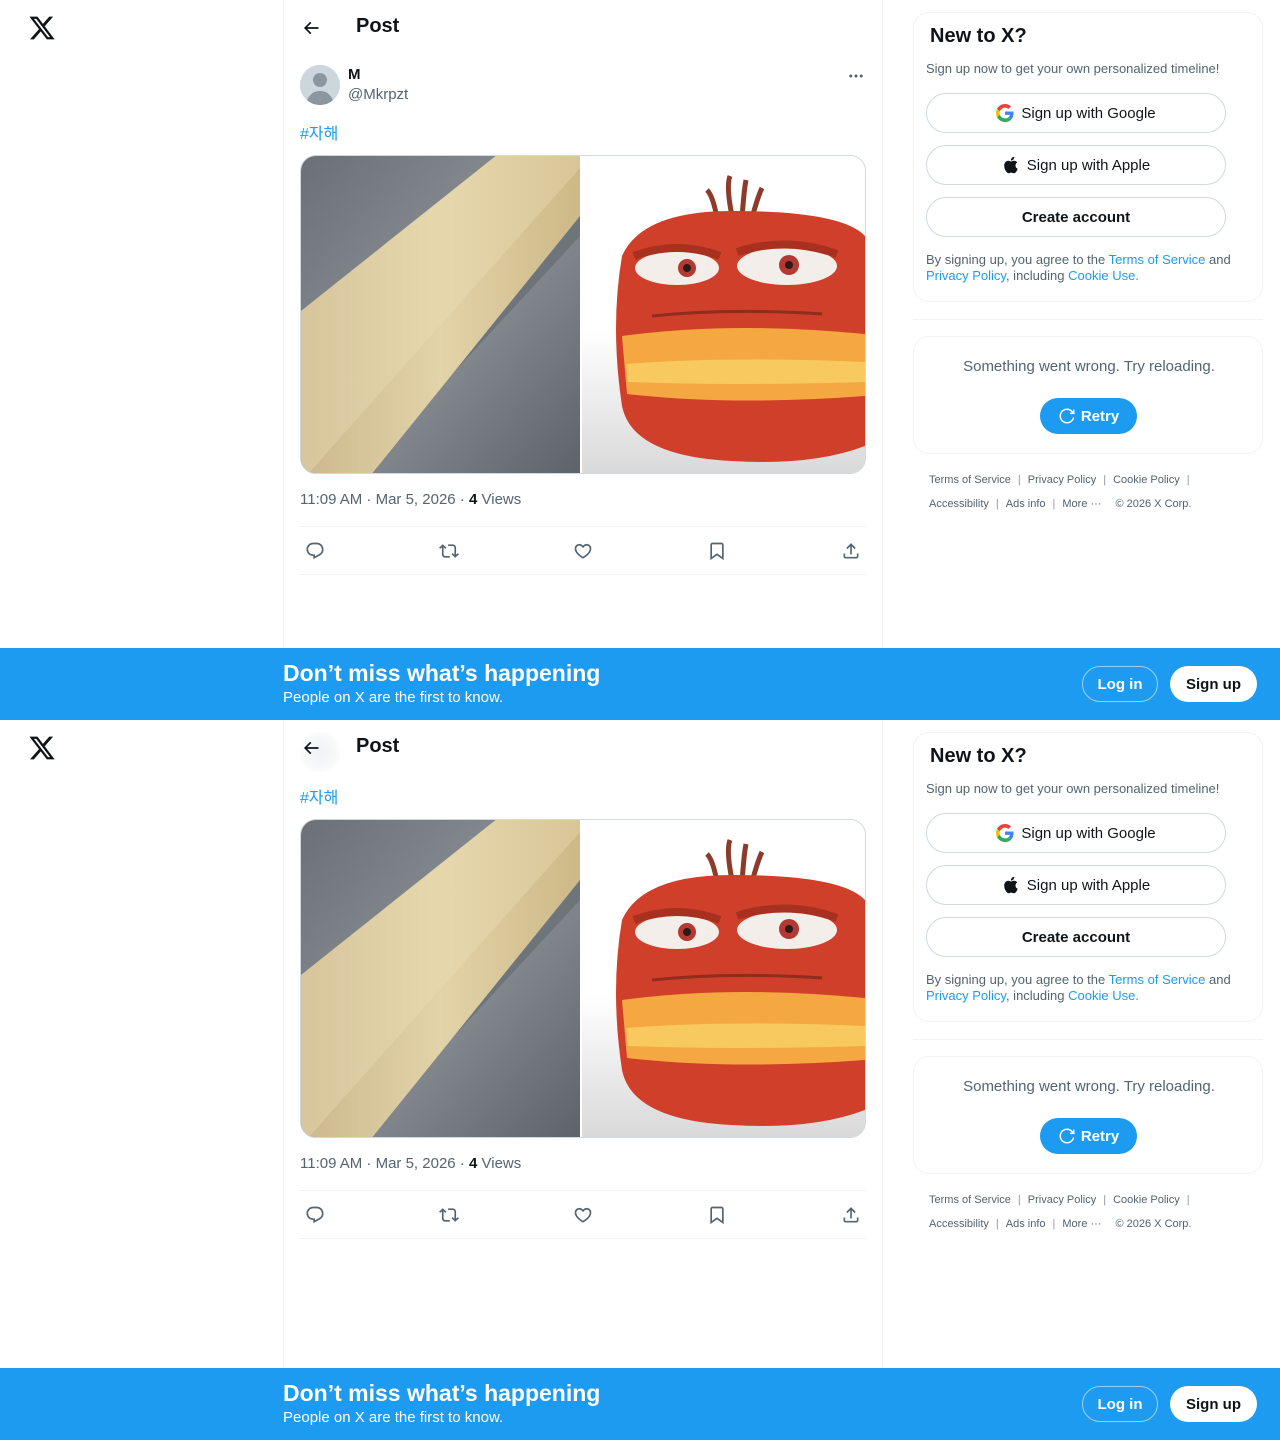 The image size is (1280, 1440). I want to click on author-handle: @Mkrpzt, so click(378, 94).